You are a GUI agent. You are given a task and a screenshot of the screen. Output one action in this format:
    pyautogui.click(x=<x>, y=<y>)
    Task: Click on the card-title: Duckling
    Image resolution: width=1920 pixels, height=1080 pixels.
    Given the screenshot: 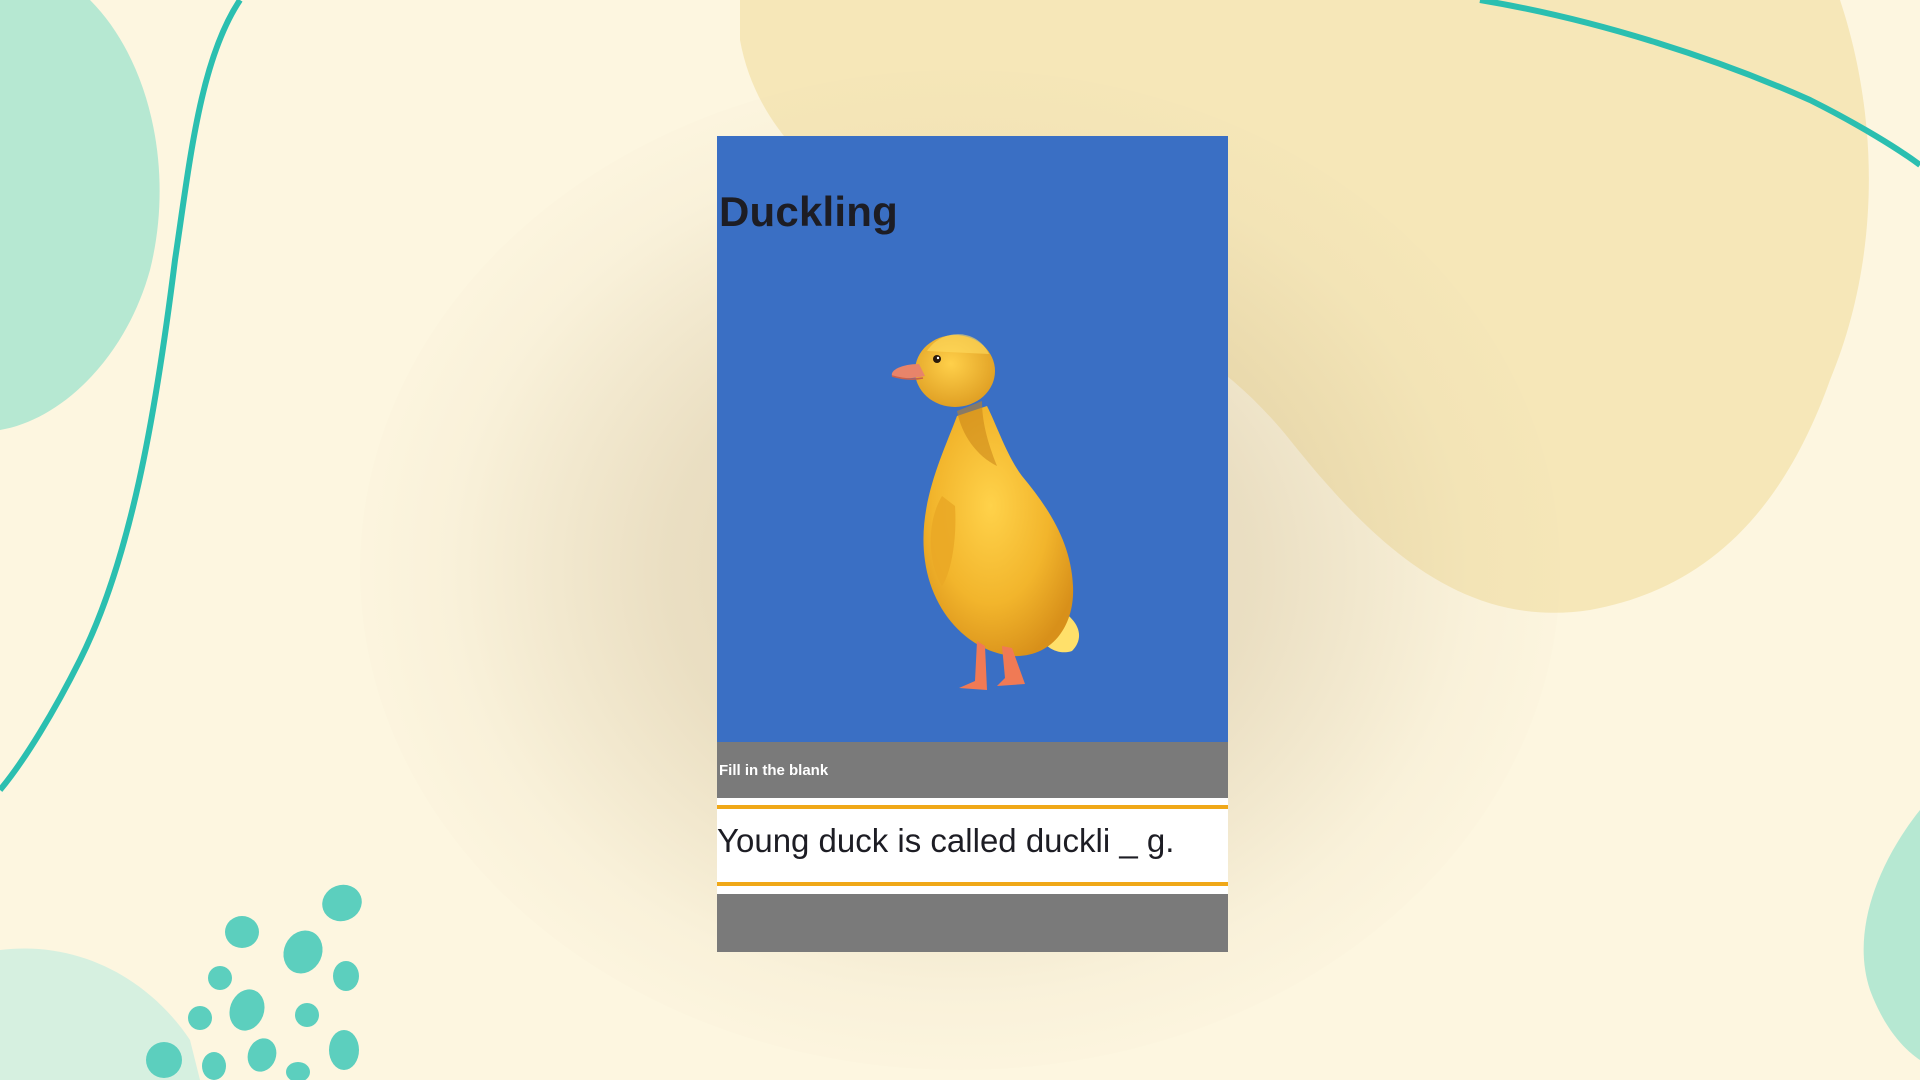 What is the action you would take?
    pyautogui.click(x=808, y=211)
    